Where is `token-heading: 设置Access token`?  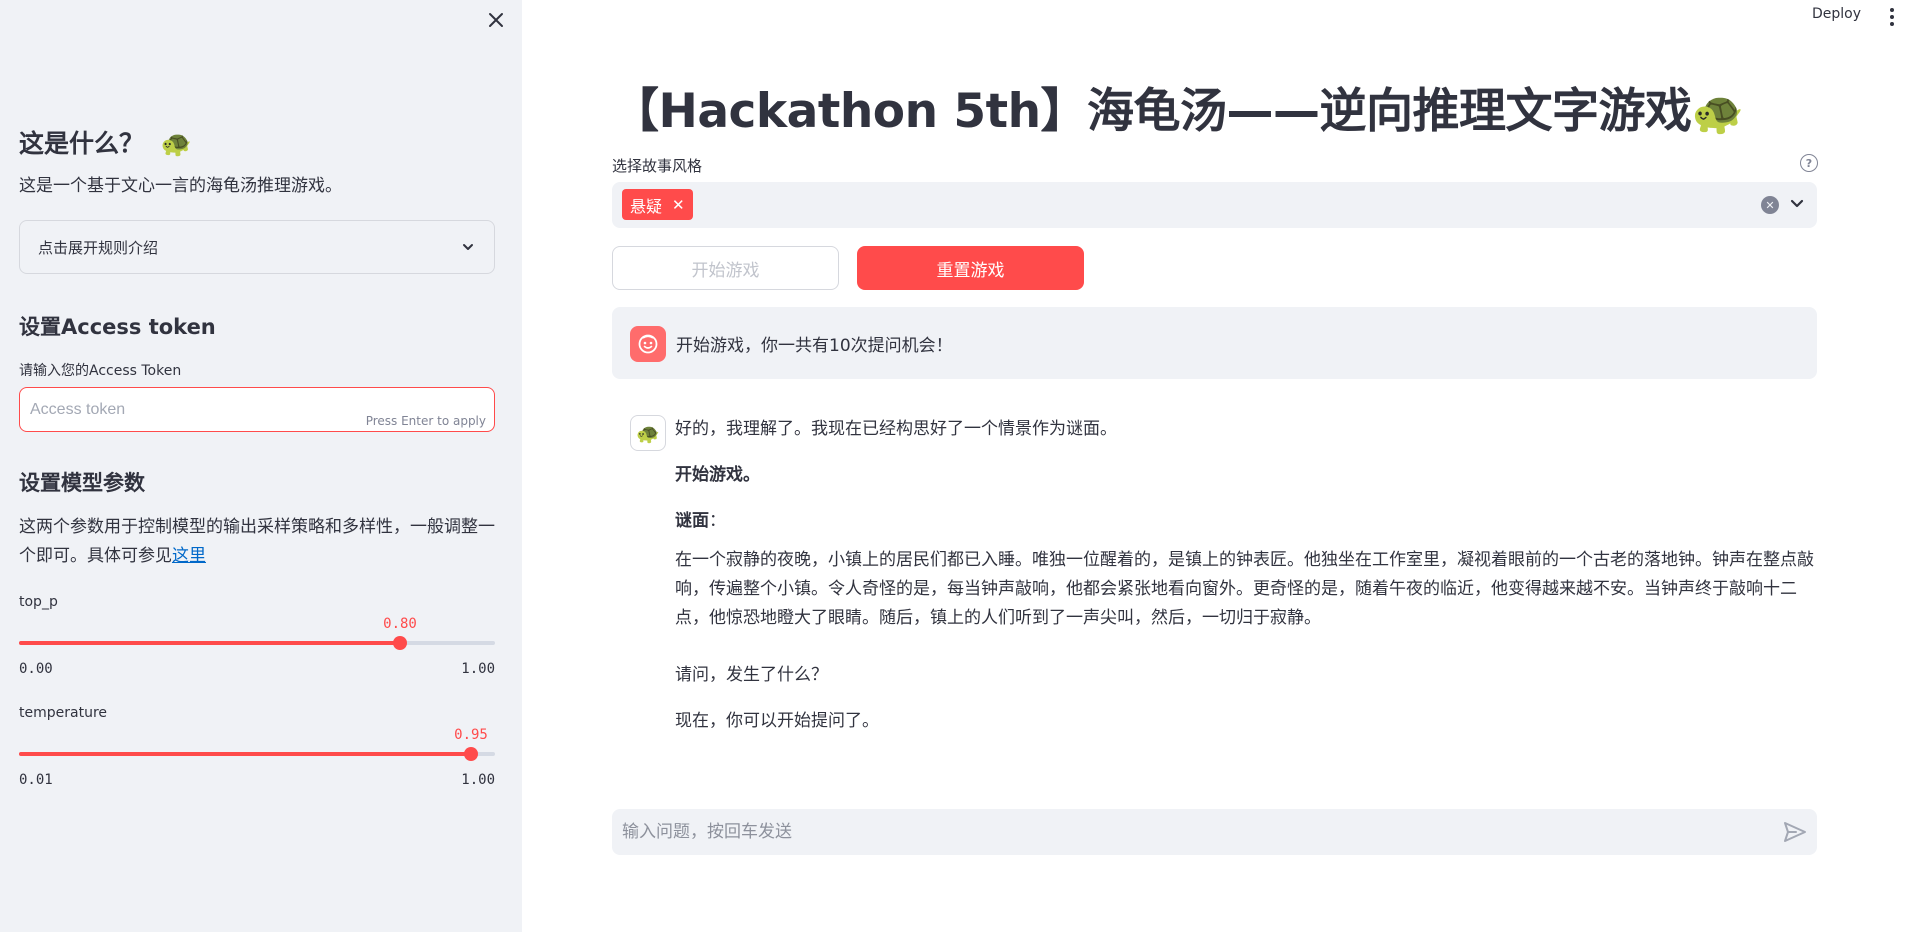 token-heading: 设置Access token is located at coordinates (117, 327).